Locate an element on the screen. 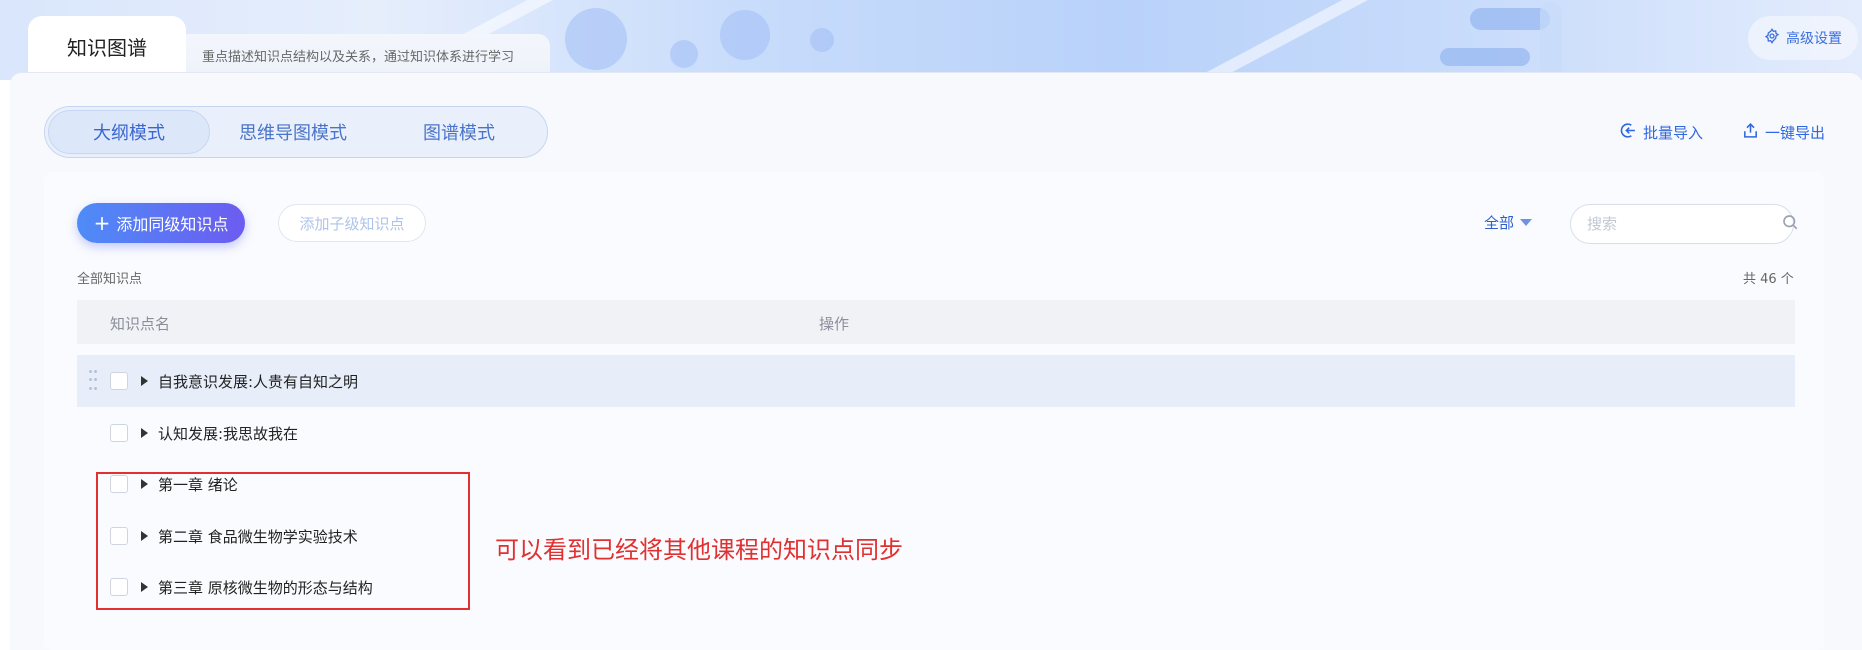 This screenshot has width=1862, height=650. row-name: 认知发展:我思故我在 is located at coordinates (228, 434).